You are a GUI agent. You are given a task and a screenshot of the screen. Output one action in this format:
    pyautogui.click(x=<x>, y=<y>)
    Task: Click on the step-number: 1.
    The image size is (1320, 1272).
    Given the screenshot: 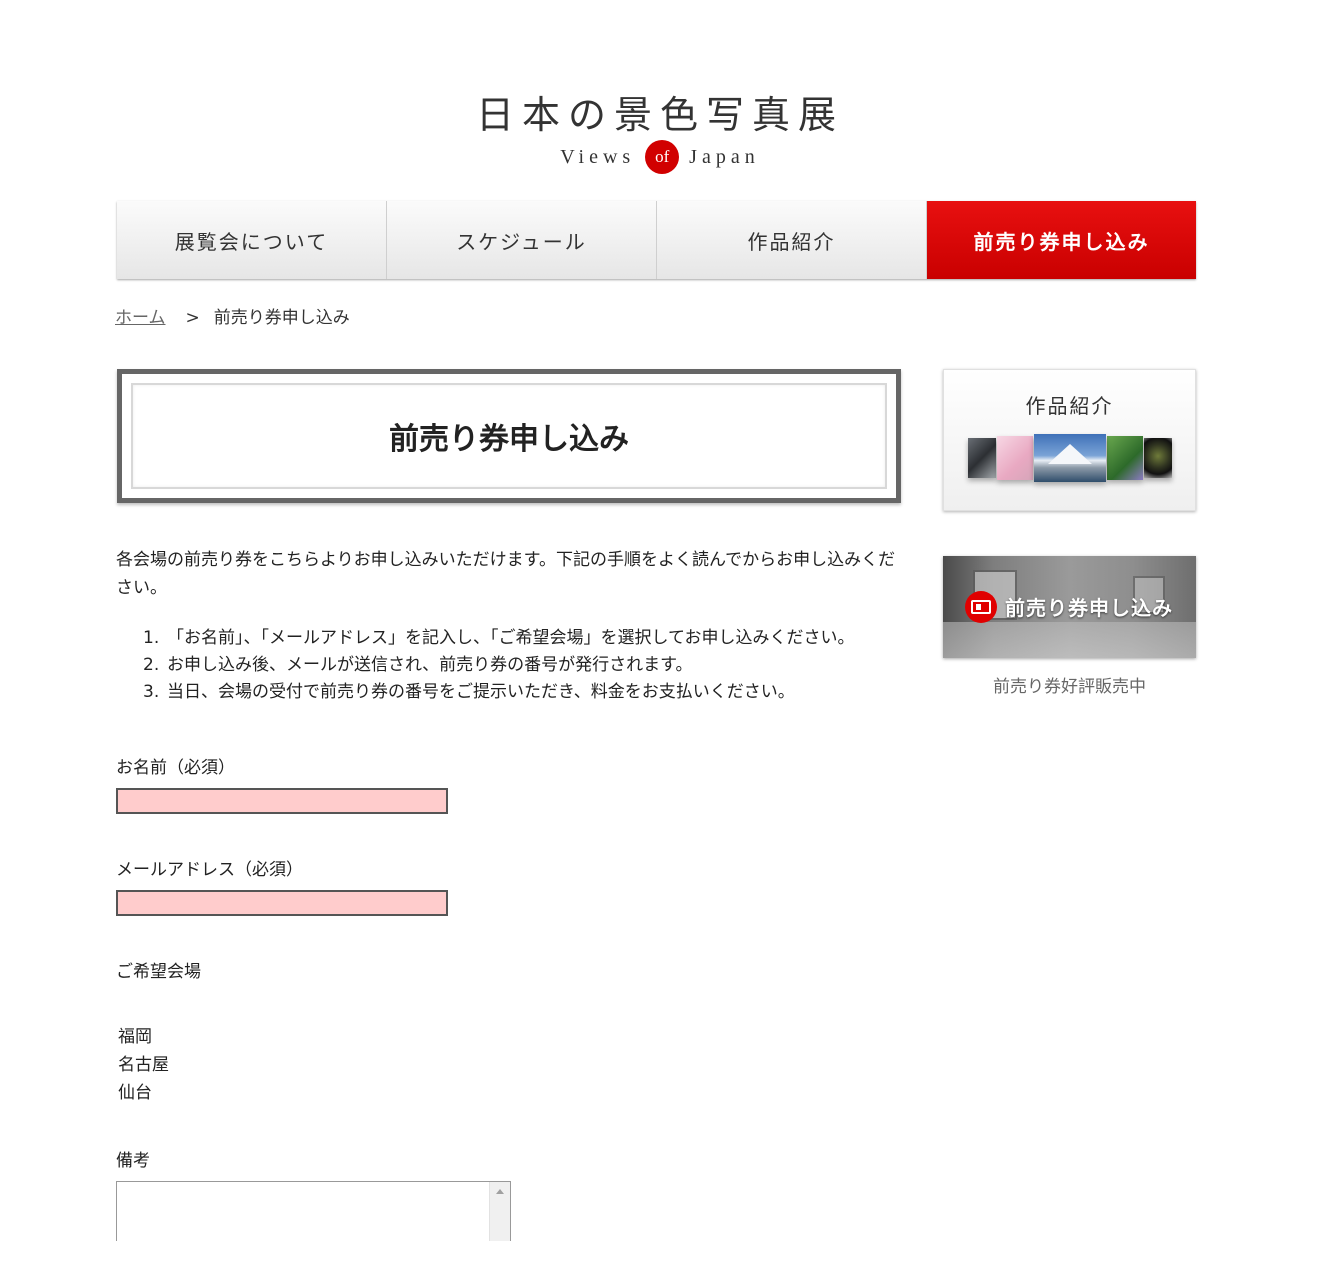 What is the action you would take?
    pyautogui.click(x=151, y=638)
    